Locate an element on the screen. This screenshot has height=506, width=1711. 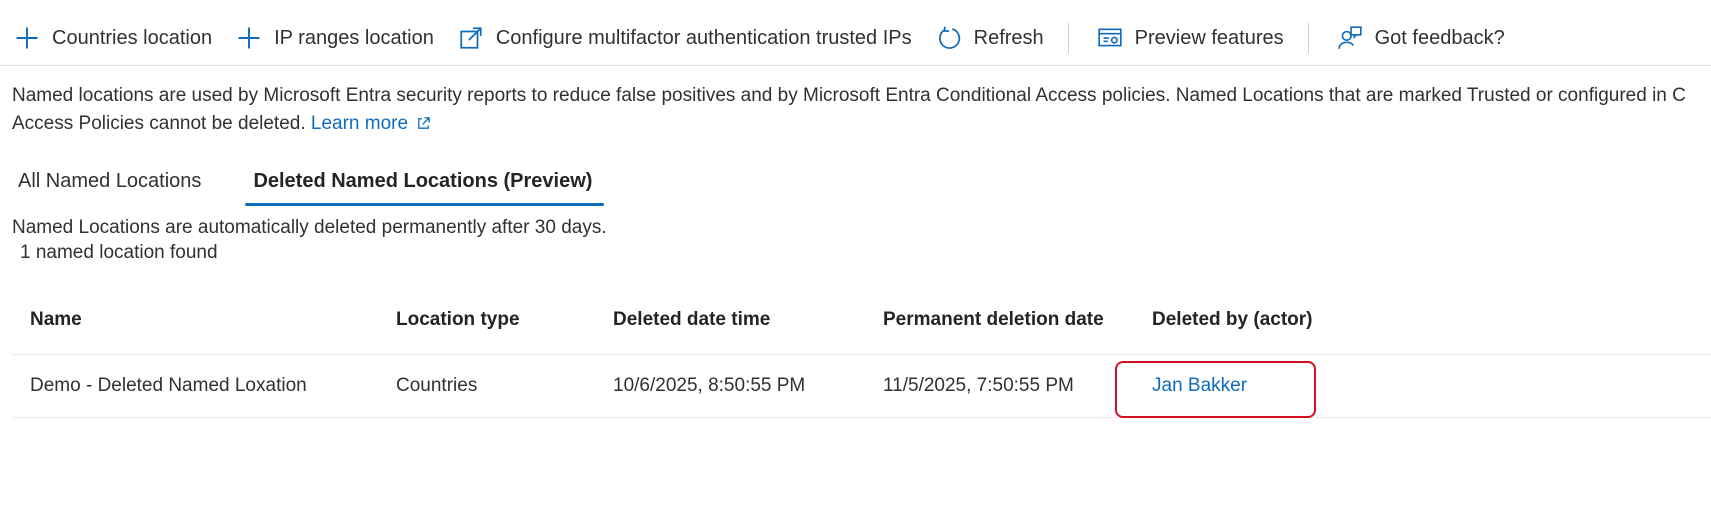
refresh-button: Refresh is located at coordinates (988, 38).